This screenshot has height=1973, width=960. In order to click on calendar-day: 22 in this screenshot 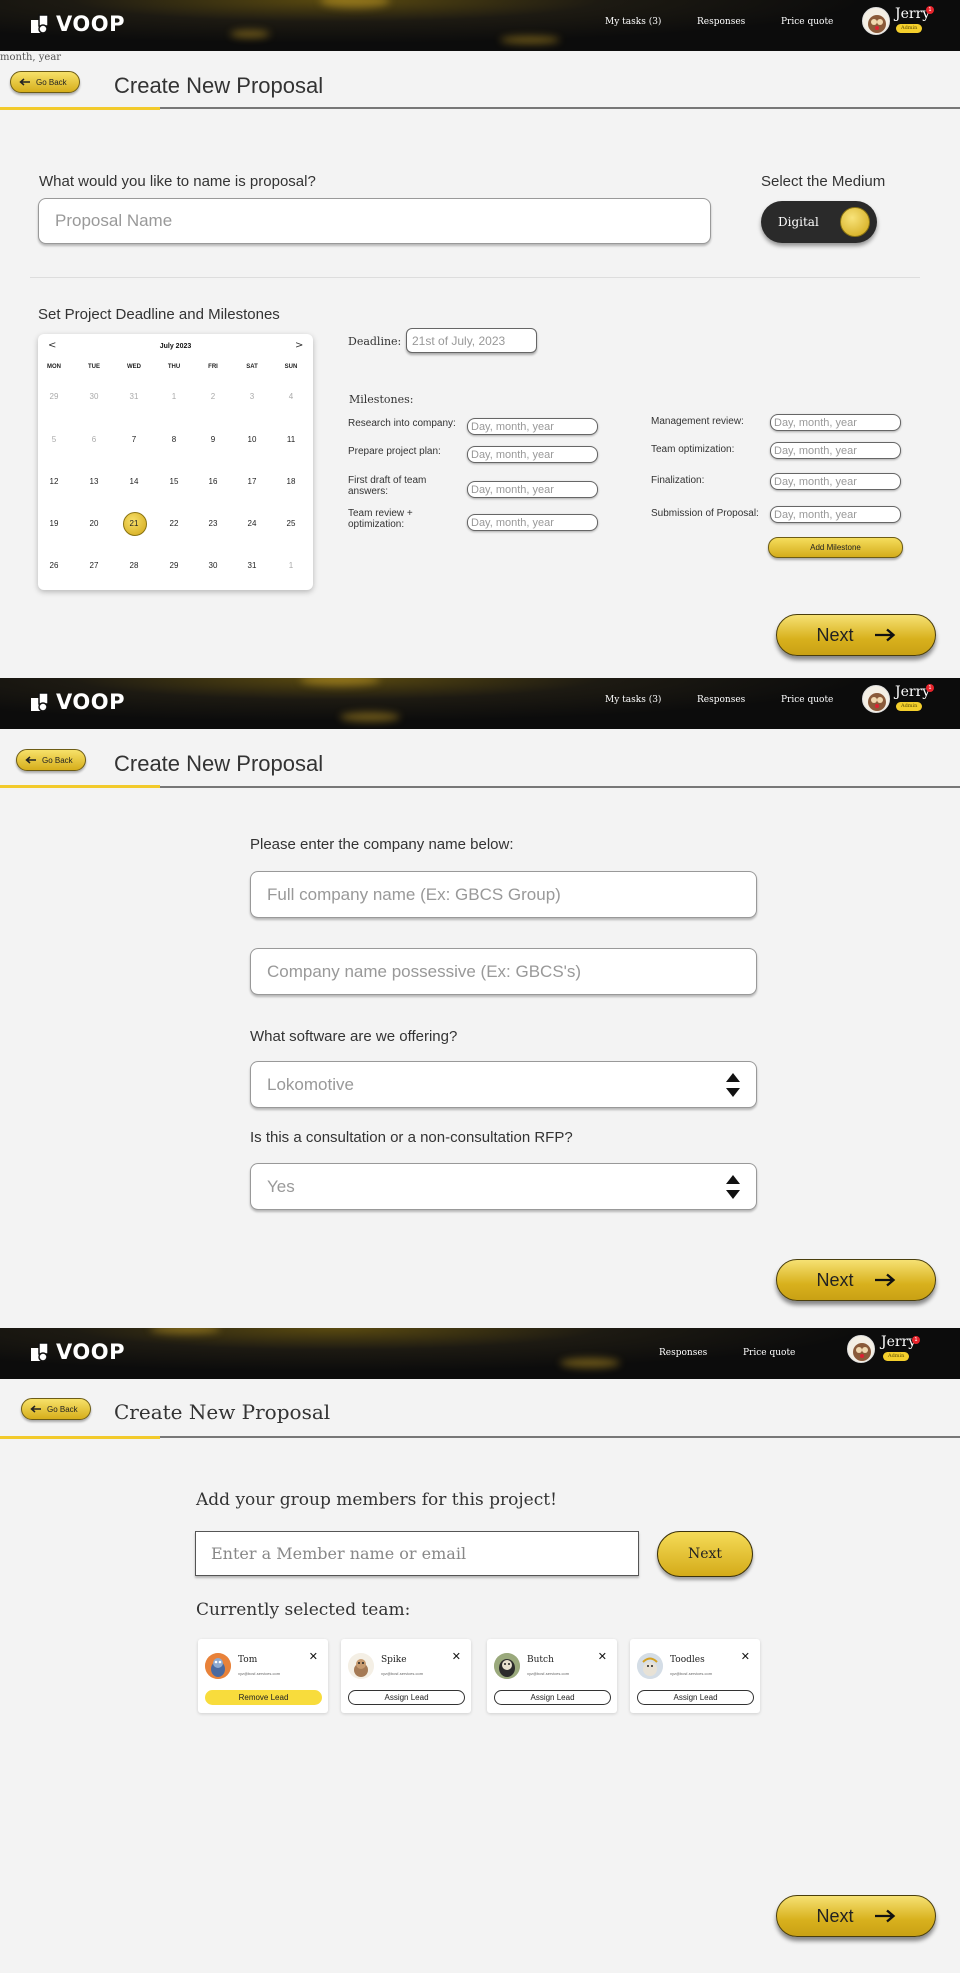, I will do `click(174, 524)`.